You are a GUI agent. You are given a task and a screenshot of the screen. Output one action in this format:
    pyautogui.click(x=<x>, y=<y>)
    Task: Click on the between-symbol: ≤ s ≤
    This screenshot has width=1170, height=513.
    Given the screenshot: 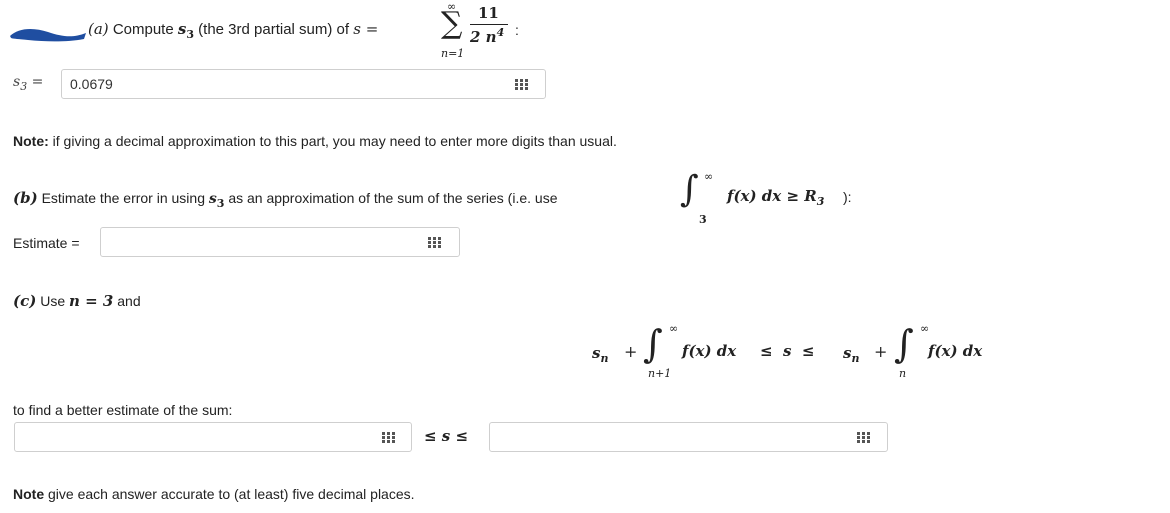 What is the action you would take?
    pyautogui.click(x=446, y=436)
    